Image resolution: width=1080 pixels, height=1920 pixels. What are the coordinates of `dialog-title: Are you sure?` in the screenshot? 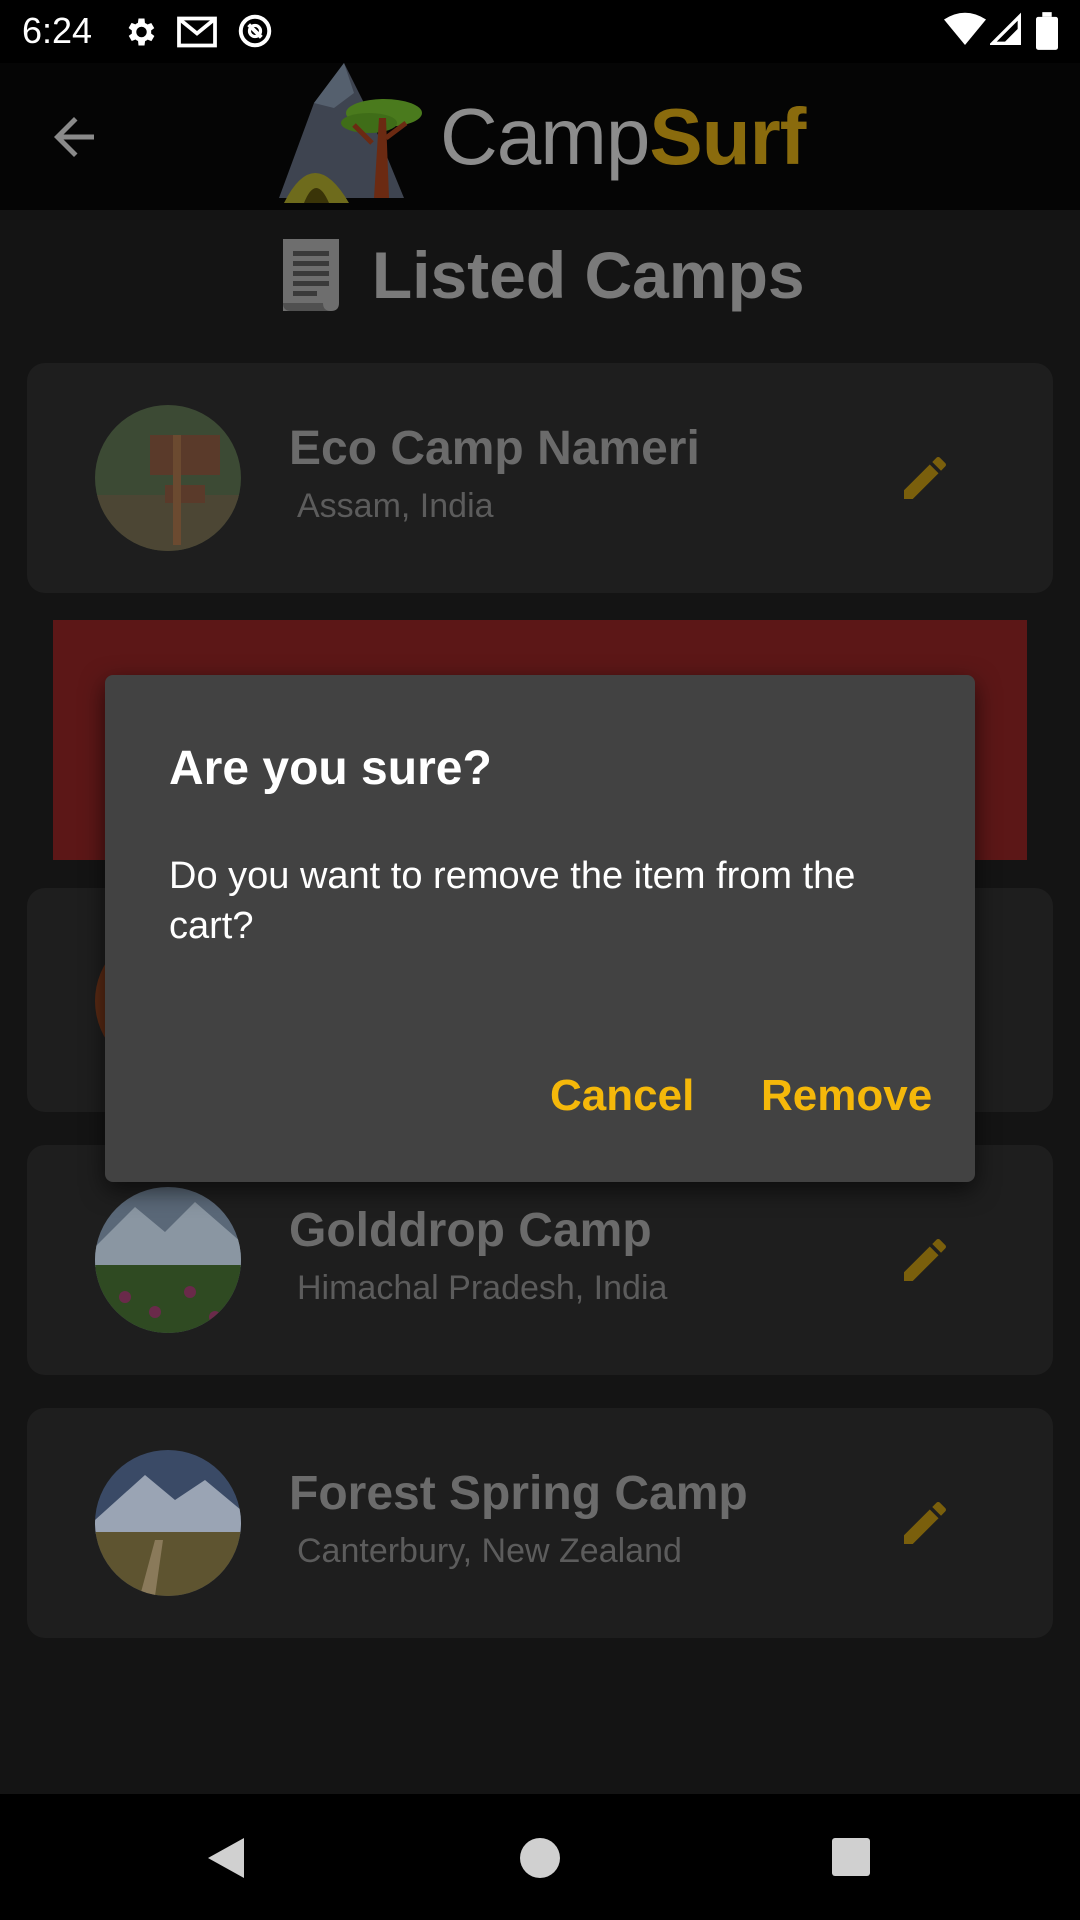 It's located at (330, 768).